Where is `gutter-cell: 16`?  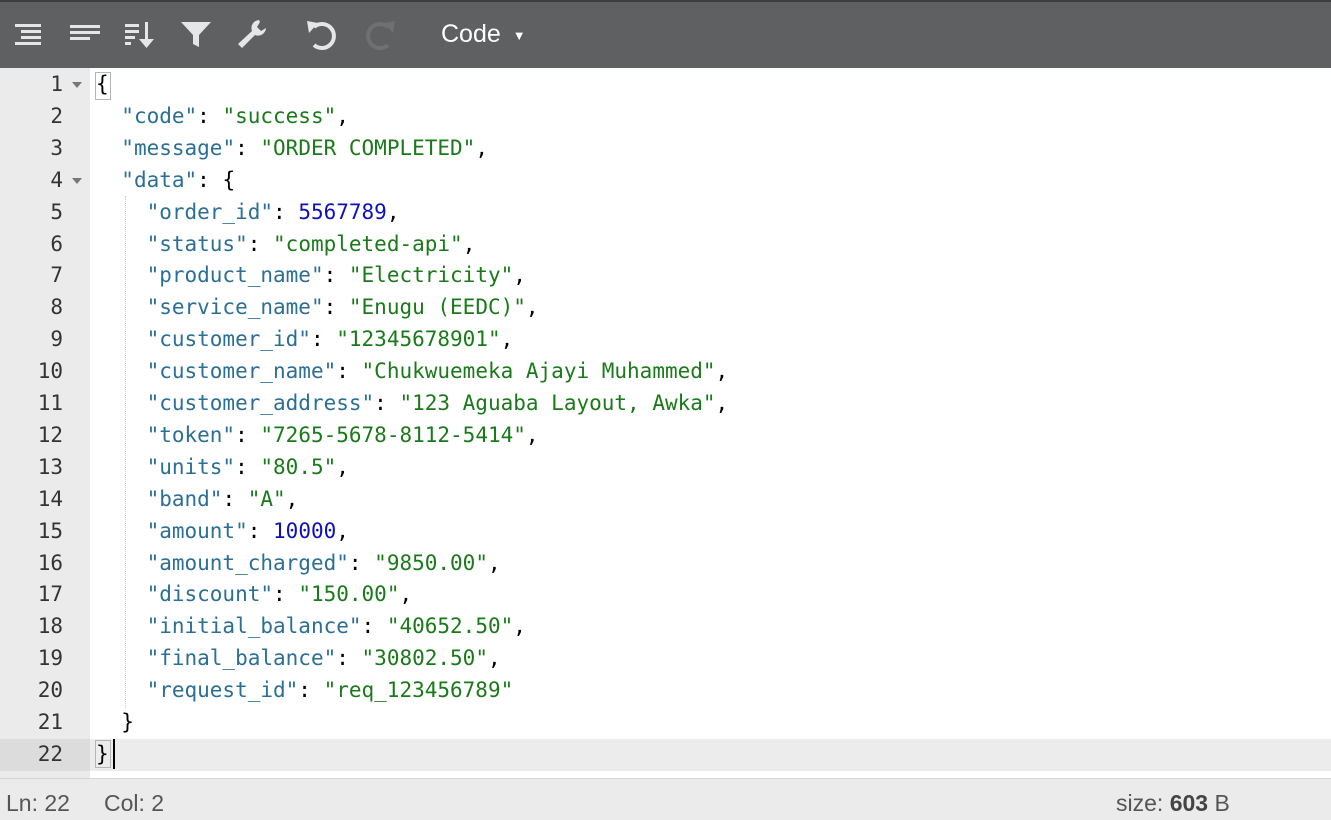
gutter-cell: 16 is located at coordinates (45, 564).